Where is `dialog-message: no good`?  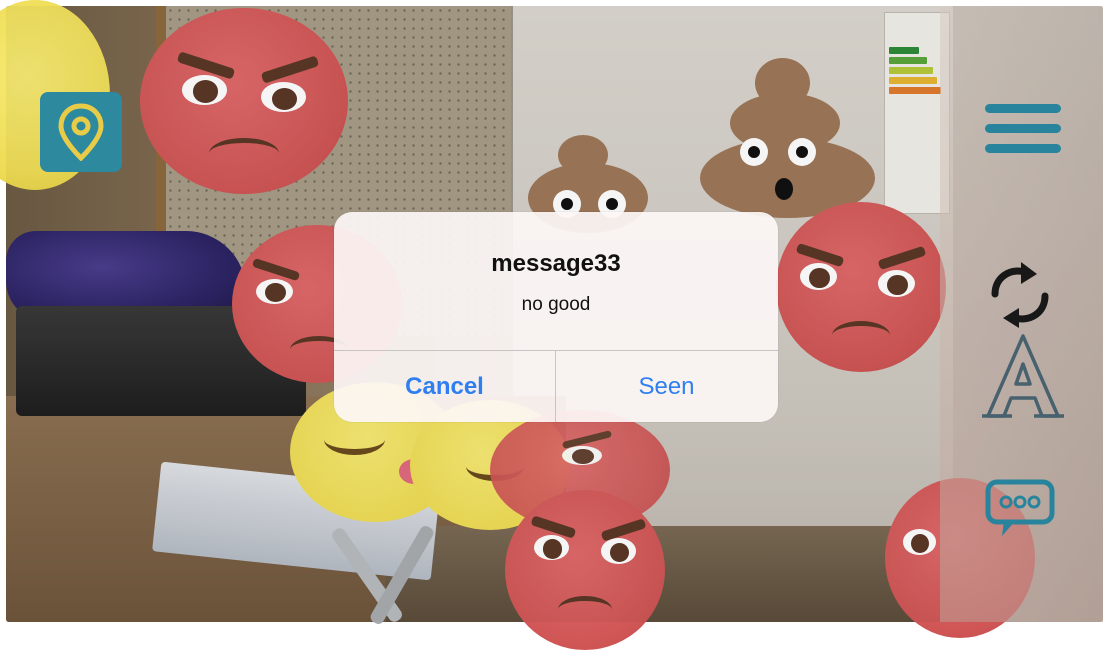
dialog-message: no good is located at coordinates (556, 304).